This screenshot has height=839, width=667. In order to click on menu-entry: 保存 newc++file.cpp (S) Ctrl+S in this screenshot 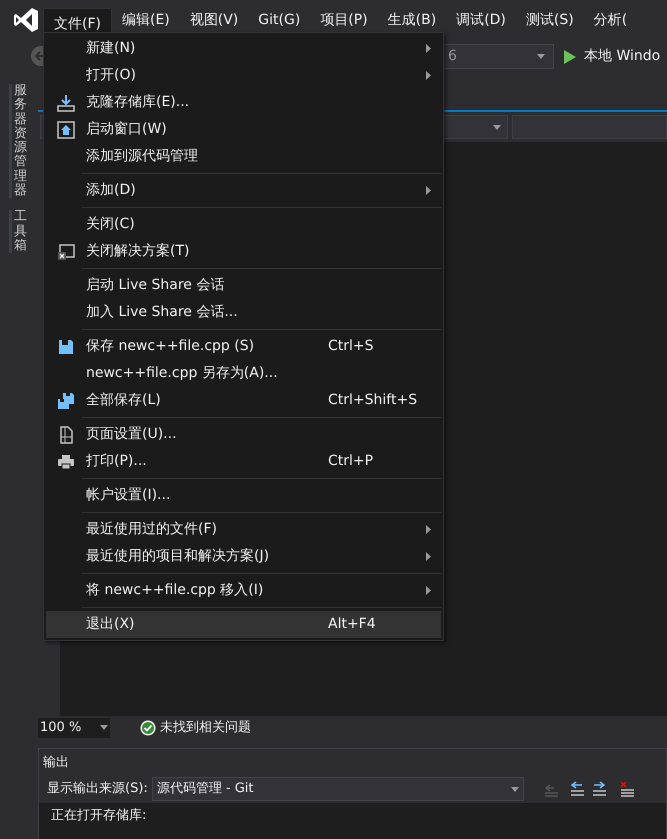, I will do `click(243, 346)`.